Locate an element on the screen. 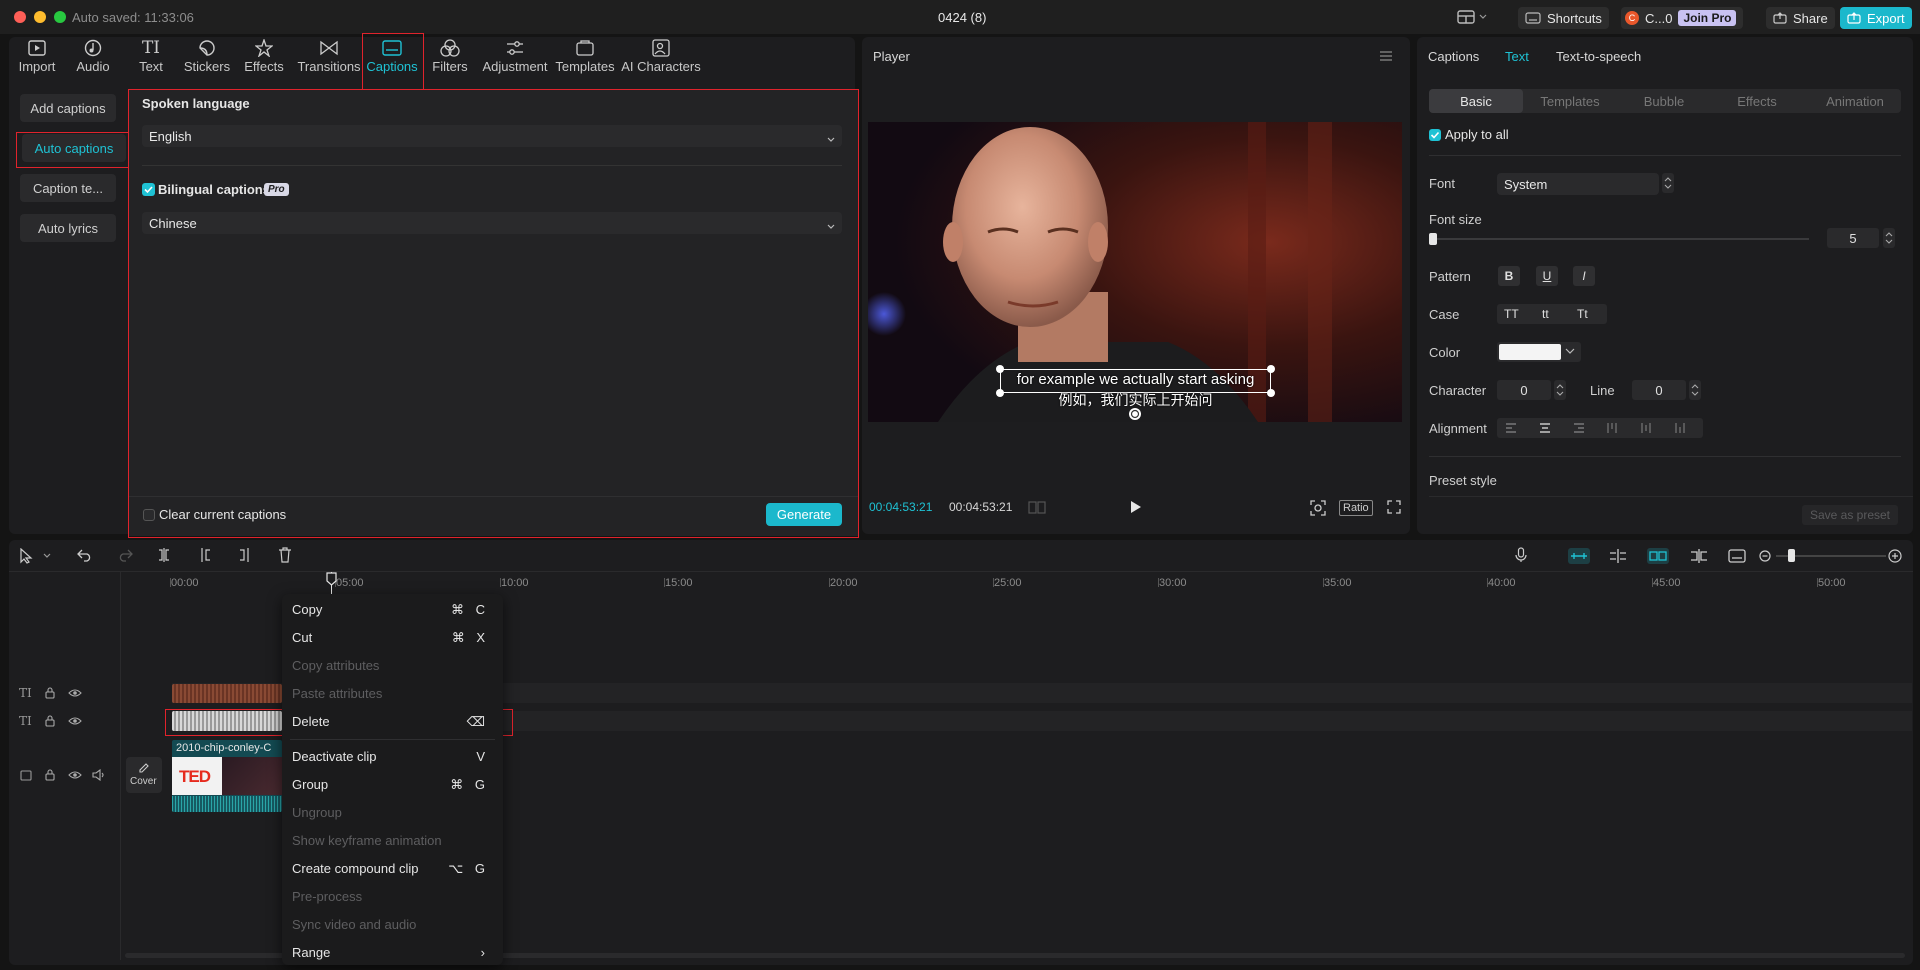 This screenshot has width=1920, height=970. export-button: Export is located at coordinates (1876, 18).